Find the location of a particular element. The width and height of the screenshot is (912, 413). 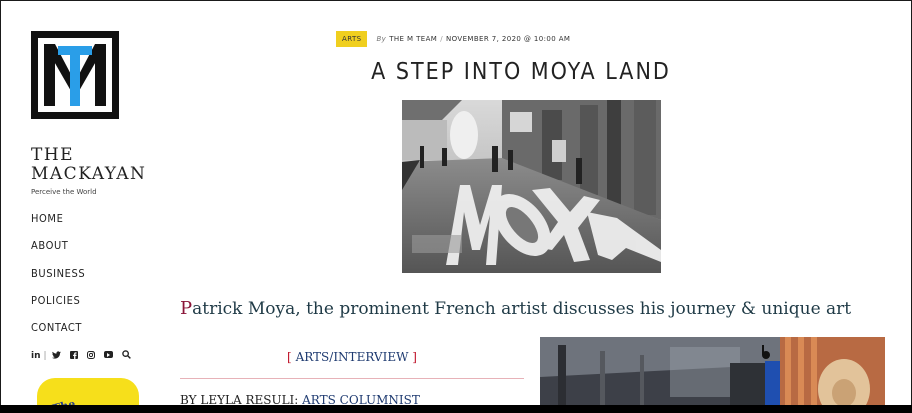

nav-item-about: ABOUT is located at coordinates (58, 252).